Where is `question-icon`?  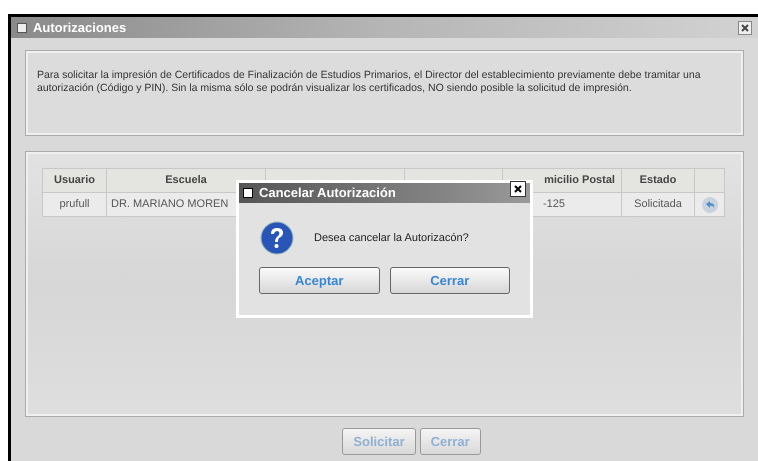
question-icon is located at coordinates (277, 238).